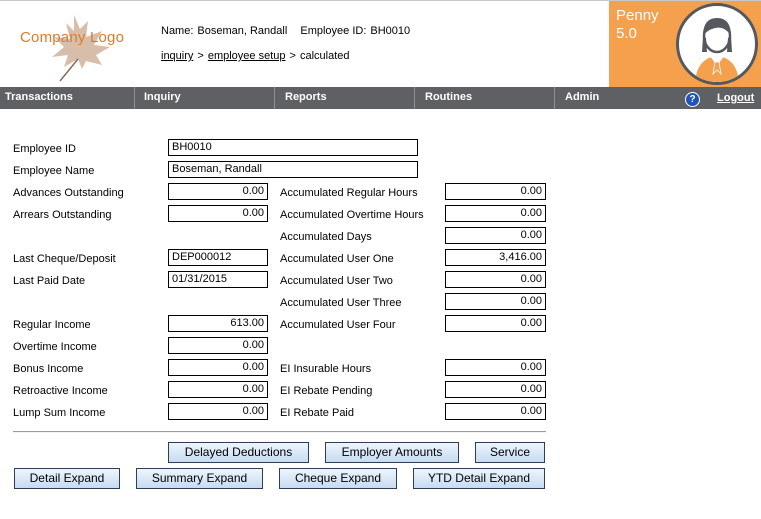  I want to click on acc-user-one-field: 3,416.00, so click(495, 257).